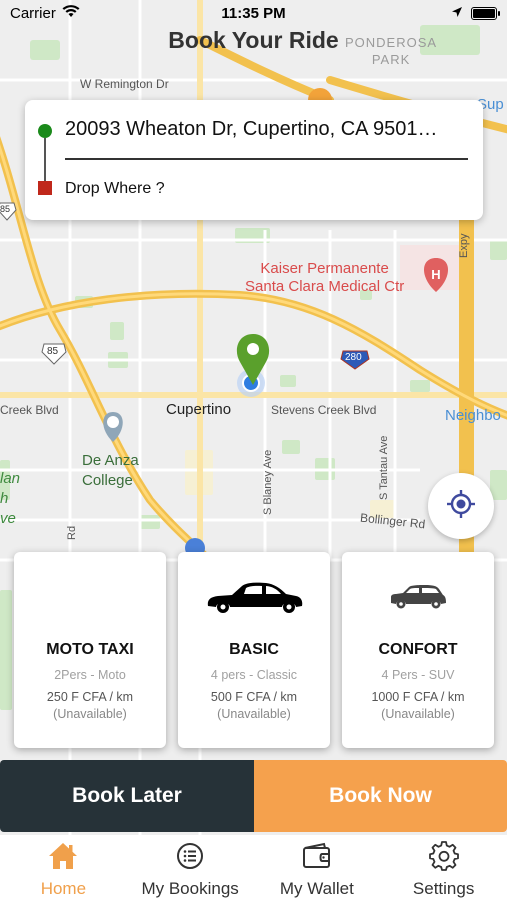 The width and height of the screenshot is (507, 900). I want to click on bottom-tab-bar: Home My Bookings My Wallet Settings, so click(253, 867).